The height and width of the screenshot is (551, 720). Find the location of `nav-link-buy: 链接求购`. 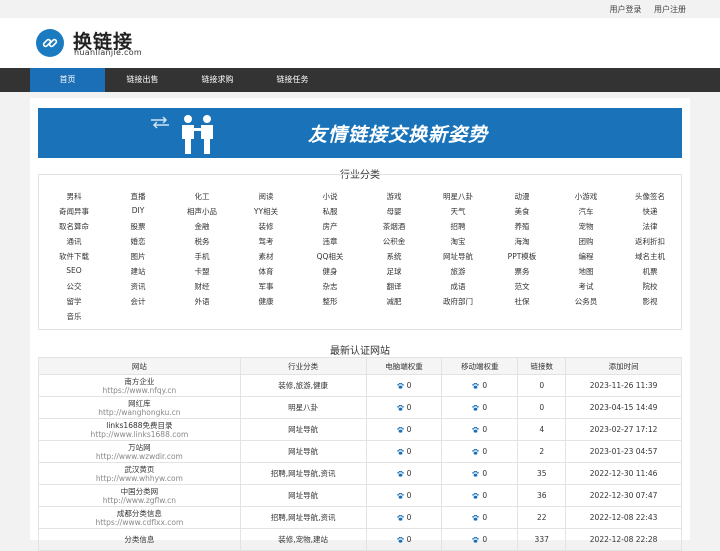

nav-link-buy: 链接求购 is located at coordinates (217, 80).